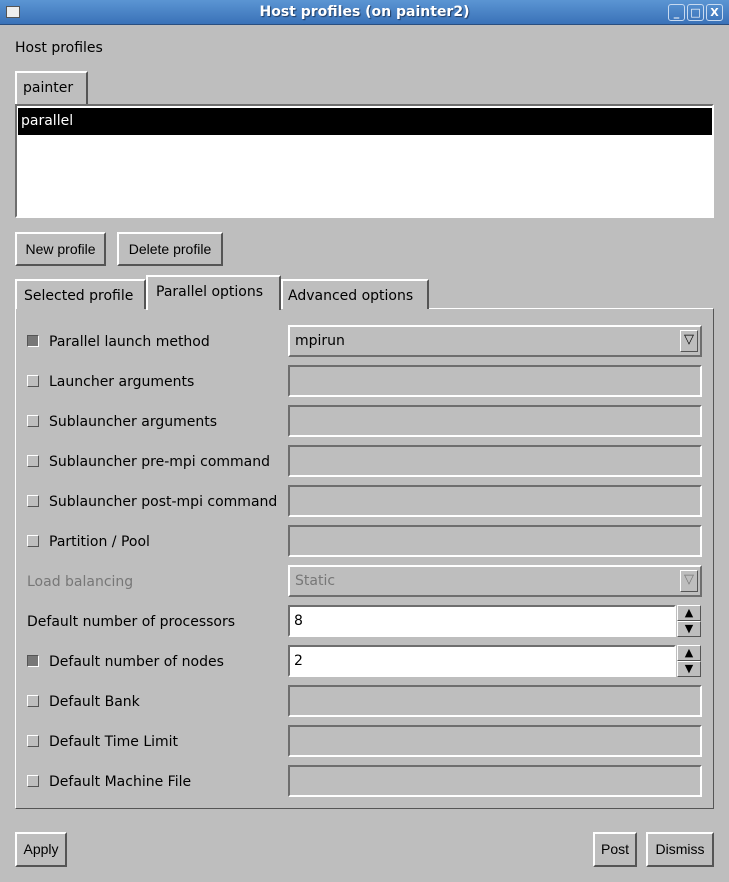  I want to click on tab-parallel-options: Parallel options, so click(213, 292).